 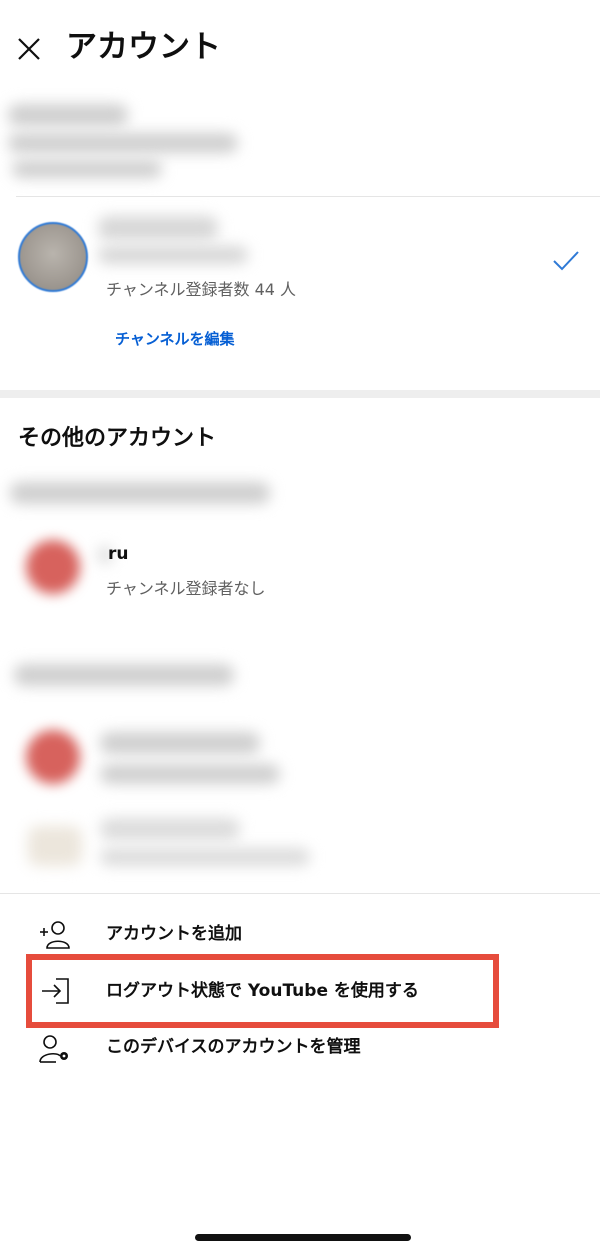 I want to click on manage-person-gear-icon, so click(x=53, y=1049).